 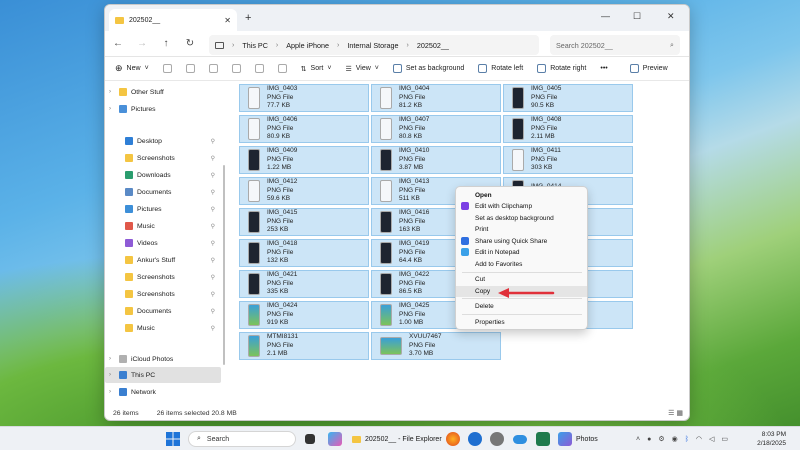 I want to click on file-item: IMG_0410 PNG File 3.87 MB, so click(x=436, y=160).